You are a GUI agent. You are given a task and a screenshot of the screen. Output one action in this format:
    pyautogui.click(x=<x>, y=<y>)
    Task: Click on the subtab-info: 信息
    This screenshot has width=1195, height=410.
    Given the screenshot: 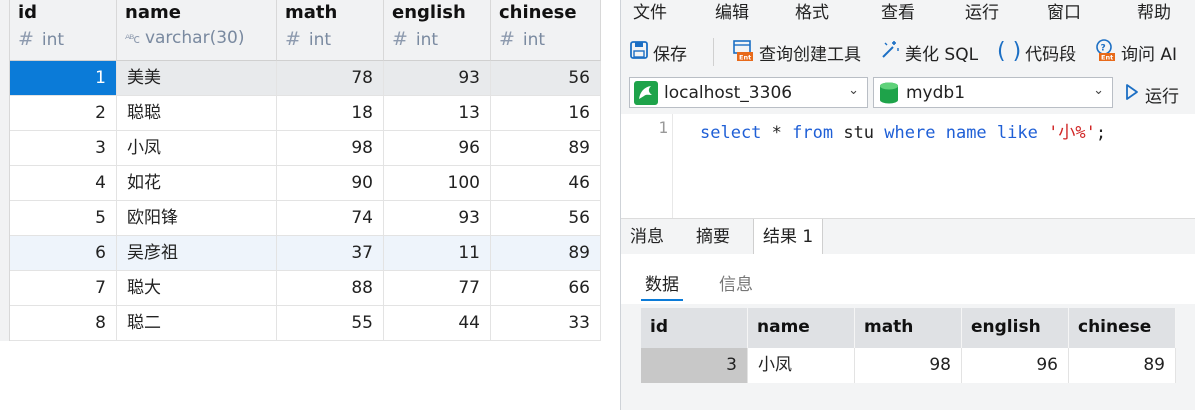 What is the action you would take?
    pyautogui.click(x=736, y=282)
    